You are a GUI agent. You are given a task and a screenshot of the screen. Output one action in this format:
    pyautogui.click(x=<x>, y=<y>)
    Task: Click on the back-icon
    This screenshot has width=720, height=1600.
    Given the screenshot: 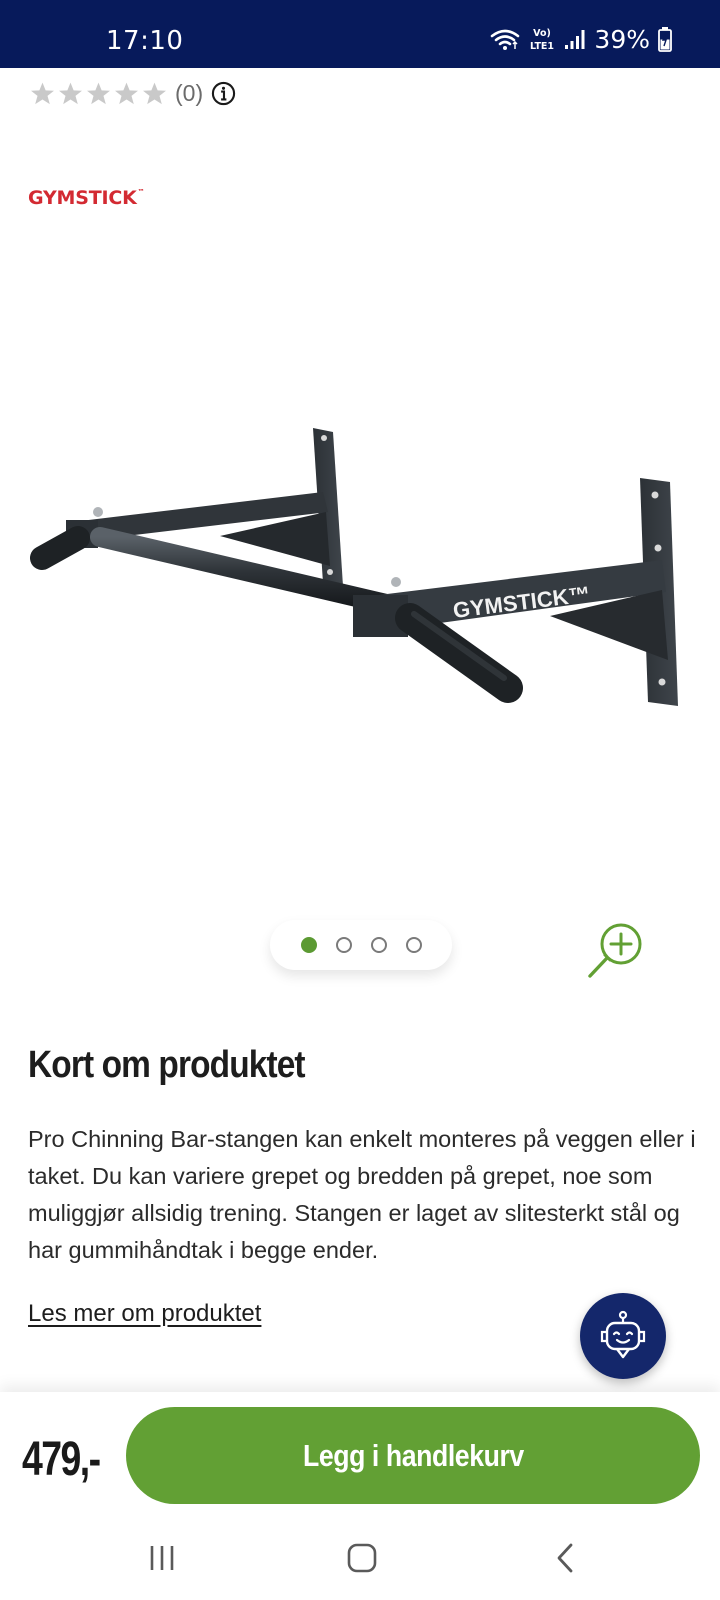 What is the action you would take?
    pyautogui.click(x=565, y=1558)
    